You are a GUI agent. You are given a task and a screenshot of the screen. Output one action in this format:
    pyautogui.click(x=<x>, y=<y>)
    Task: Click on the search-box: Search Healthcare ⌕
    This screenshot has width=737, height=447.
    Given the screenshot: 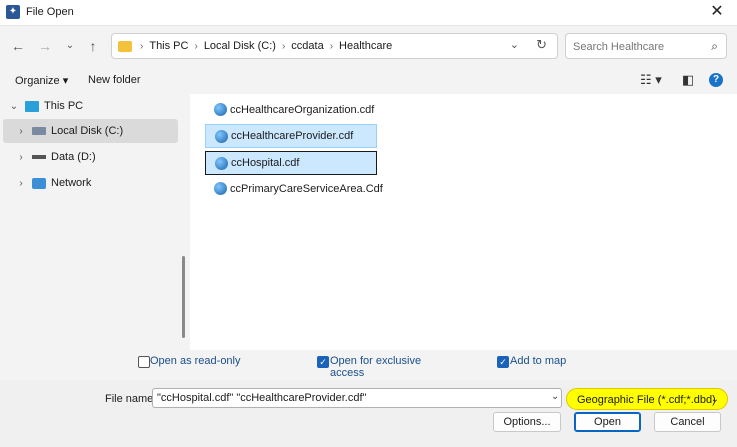 What is the action you would take?
    pyautogui.click(x=646, y=46)
    